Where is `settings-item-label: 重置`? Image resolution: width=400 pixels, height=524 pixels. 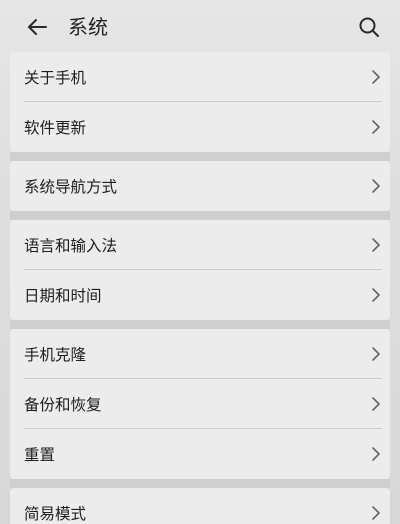
settings-item-label: 重置 is located at coordinates (40, 455).